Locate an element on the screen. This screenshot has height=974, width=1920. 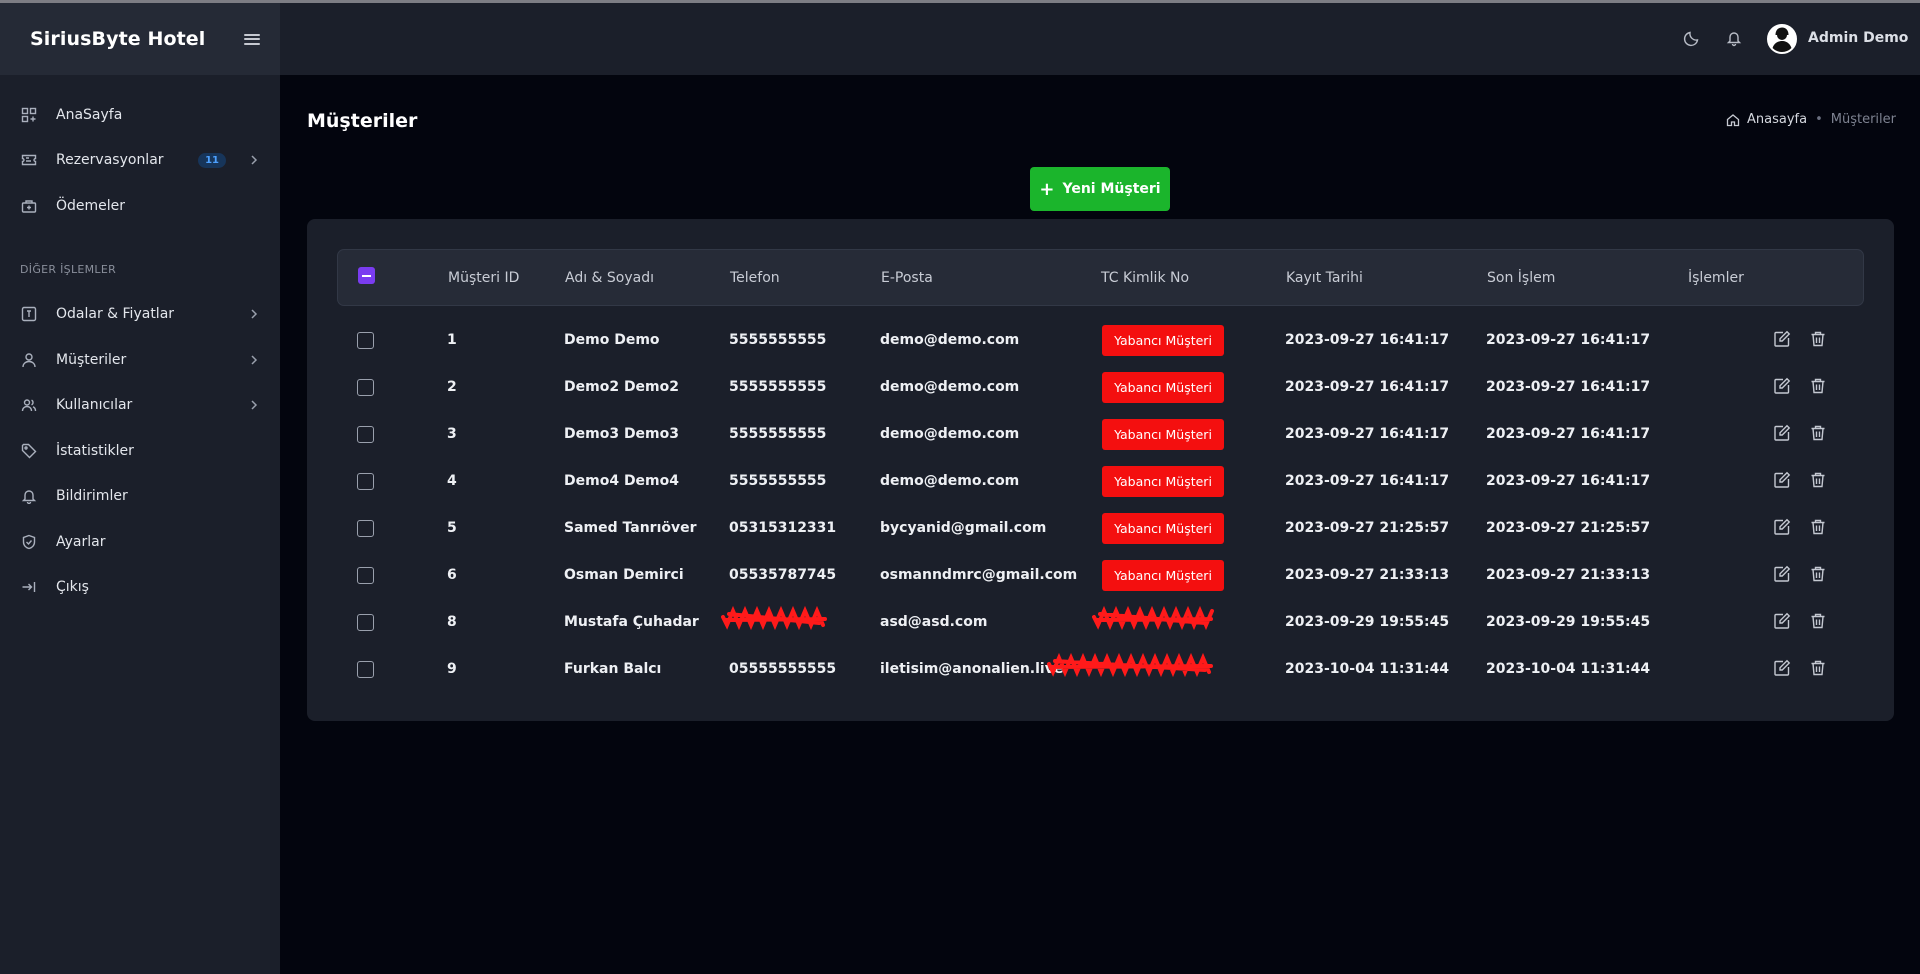
select-all-checkbox is located at coordinates (366, 275).